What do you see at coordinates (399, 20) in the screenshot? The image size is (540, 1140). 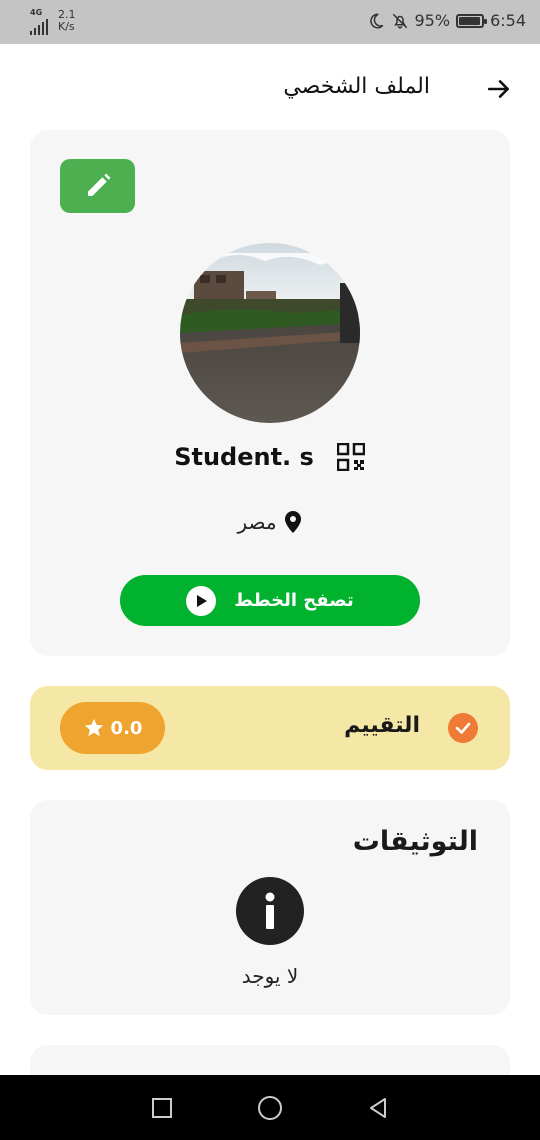 I see `bell-off-icon` at bounding box center [399, 20].